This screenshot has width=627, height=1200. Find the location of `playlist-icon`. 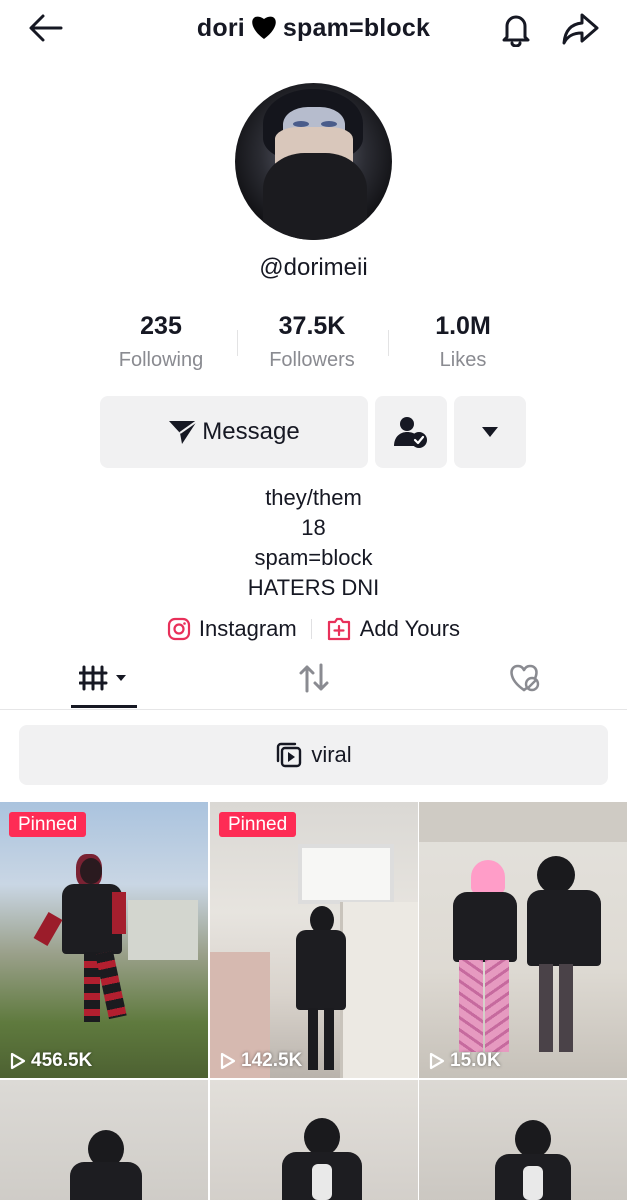

playlist-icon is located at coordinates (289, 755).